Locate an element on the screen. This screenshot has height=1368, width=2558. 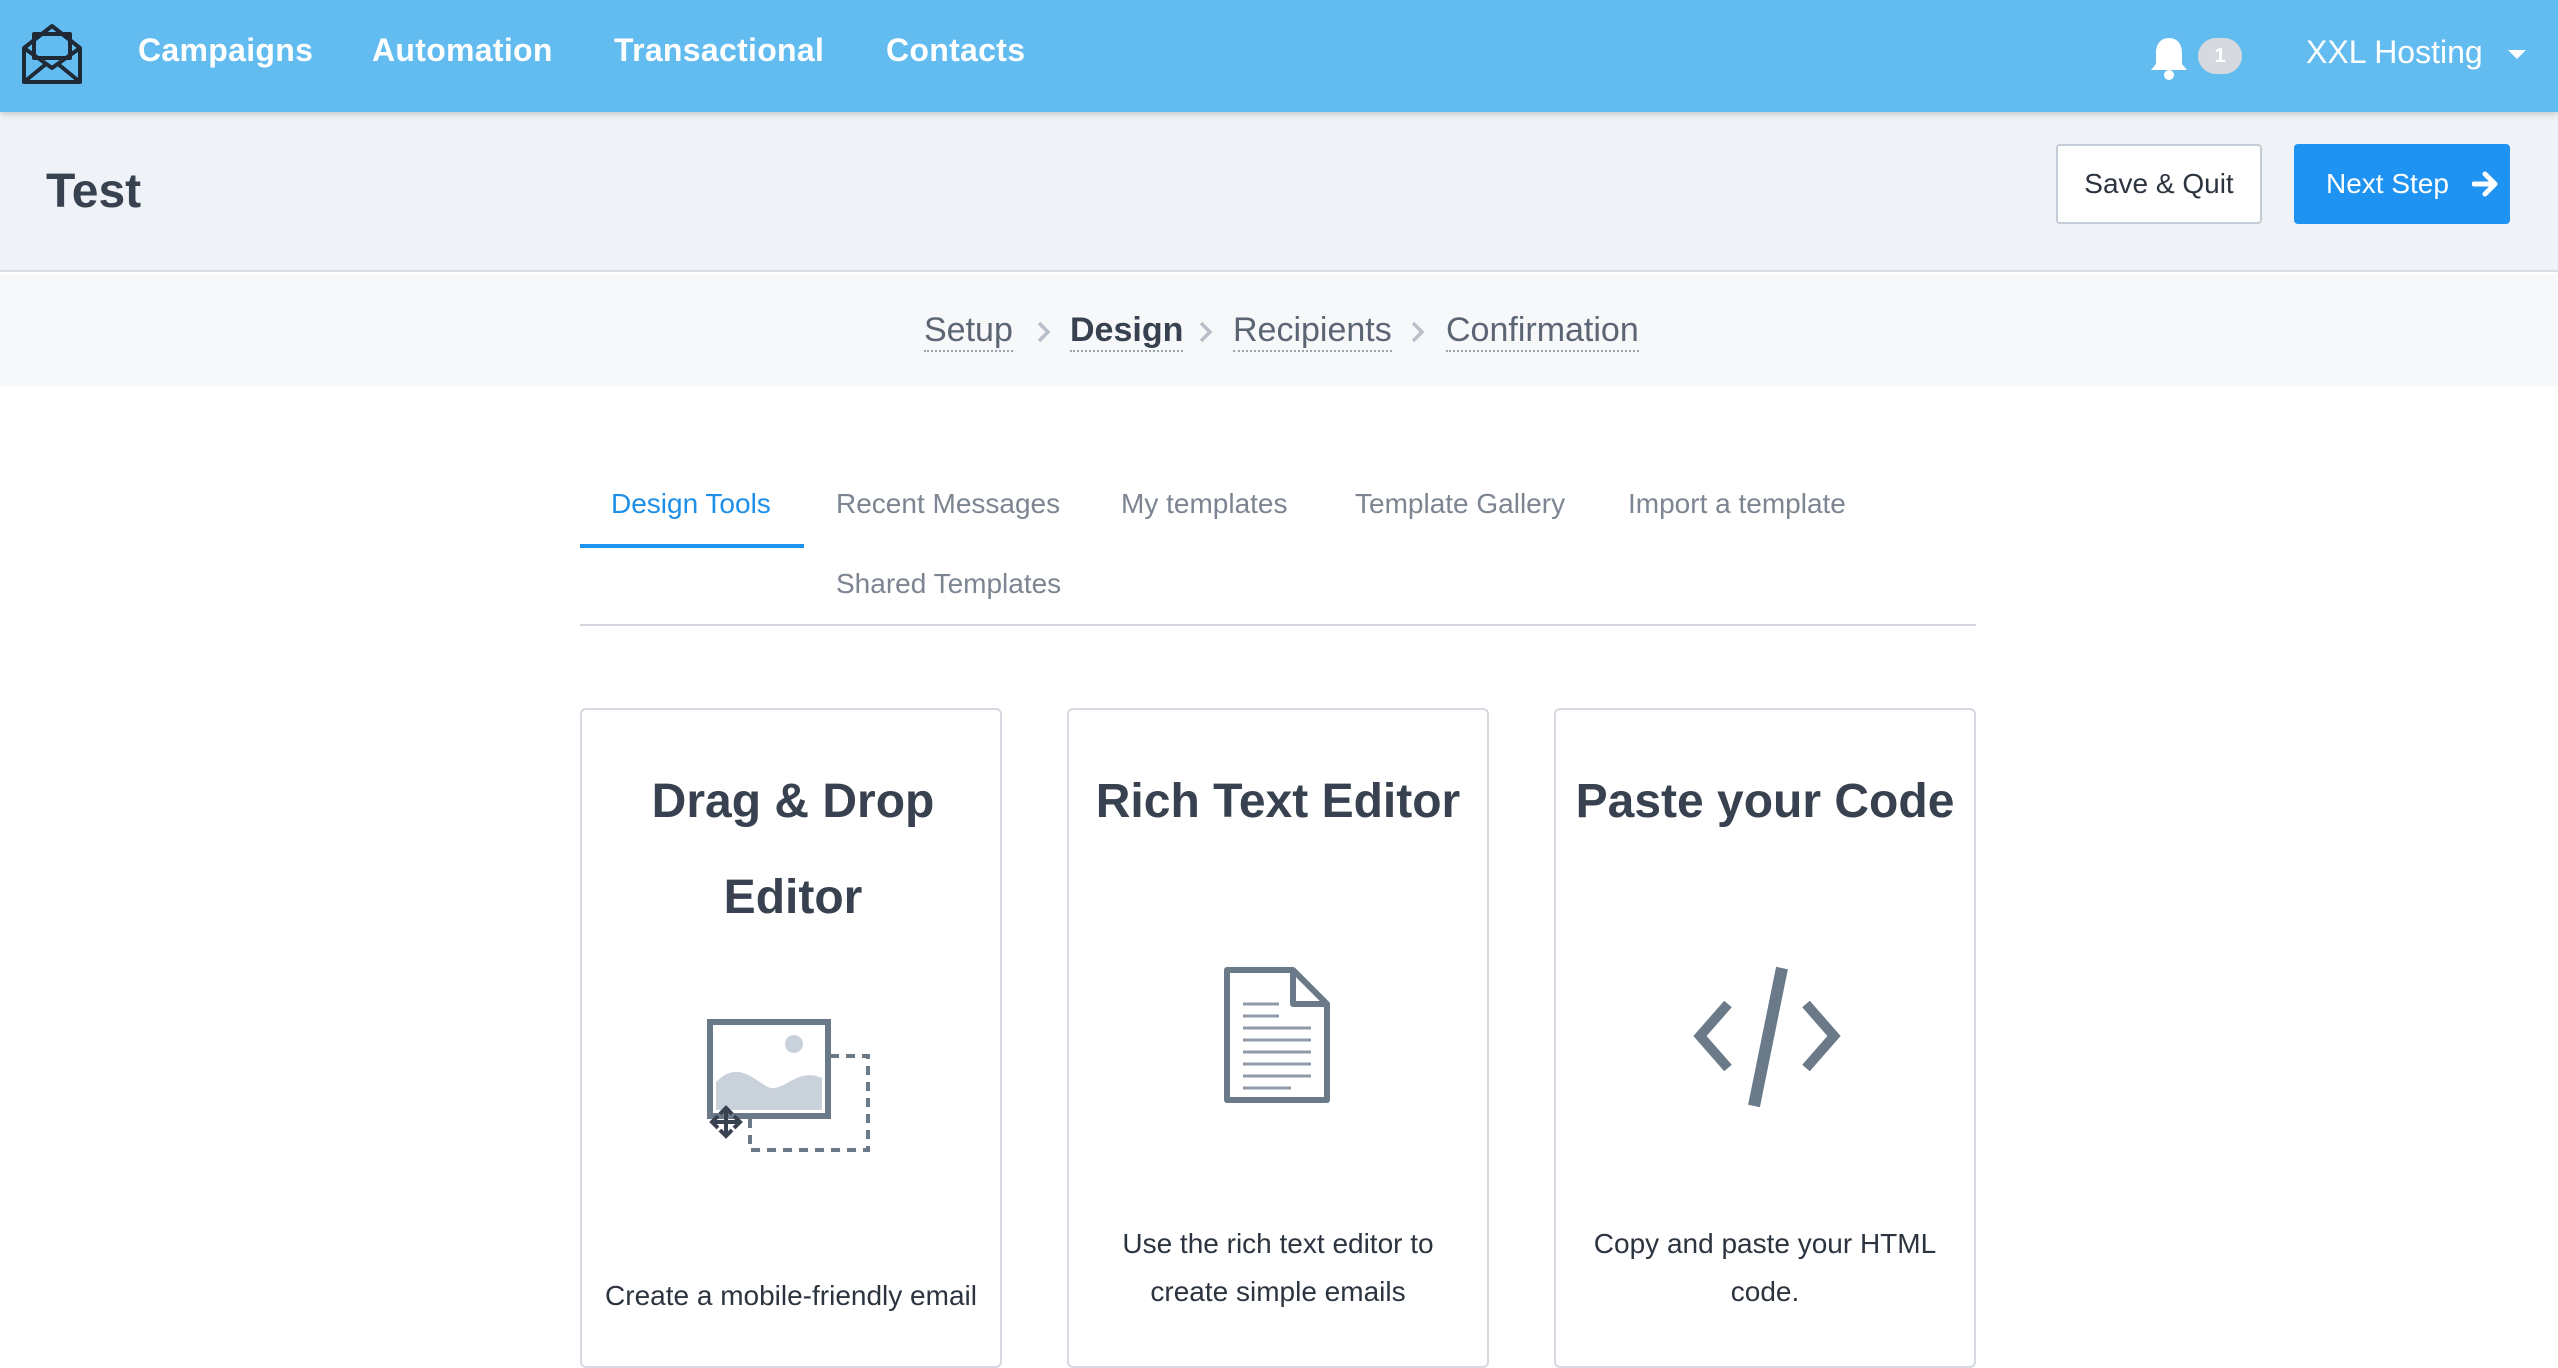
code-icon is located at coordinates (1767, 1037).